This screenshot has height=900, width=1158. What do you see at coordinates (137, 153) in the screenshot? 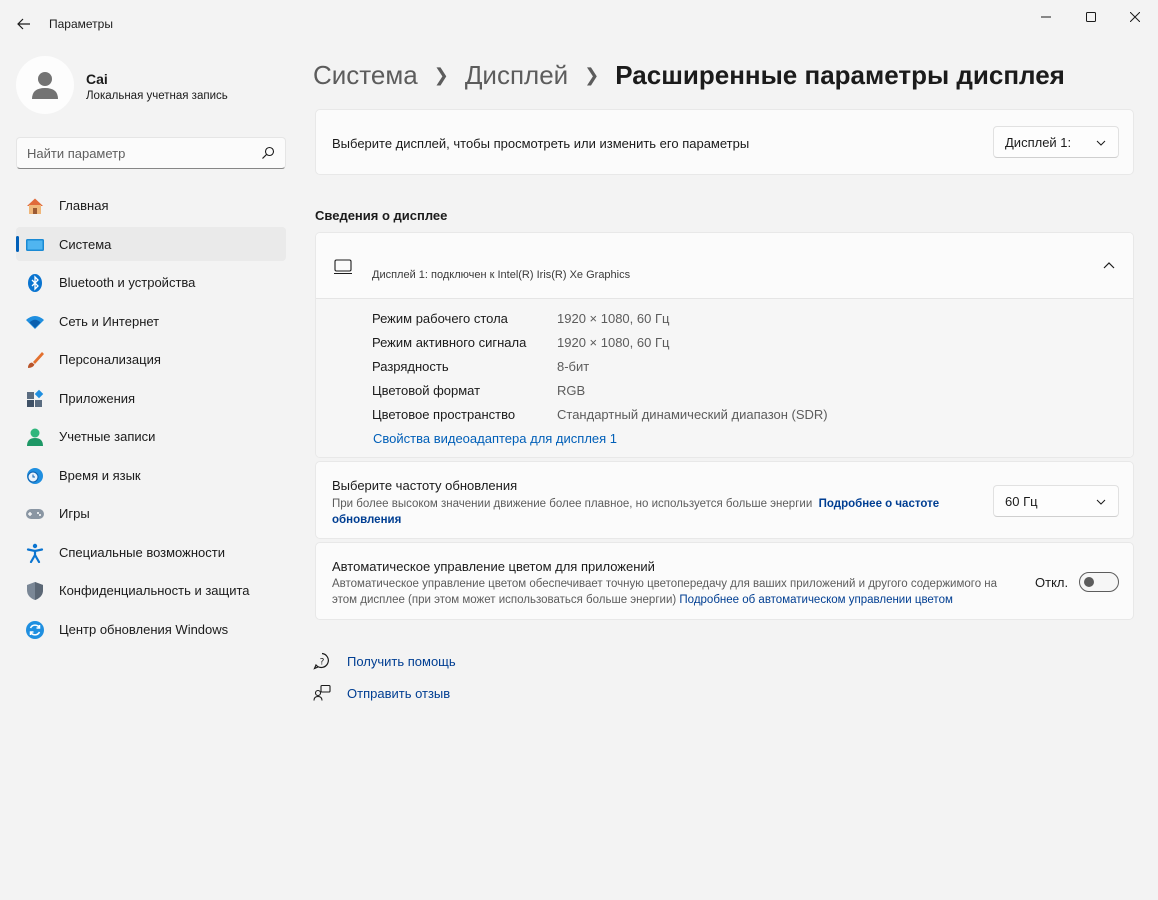
I see `search-input` at bounding box center [137, 153].